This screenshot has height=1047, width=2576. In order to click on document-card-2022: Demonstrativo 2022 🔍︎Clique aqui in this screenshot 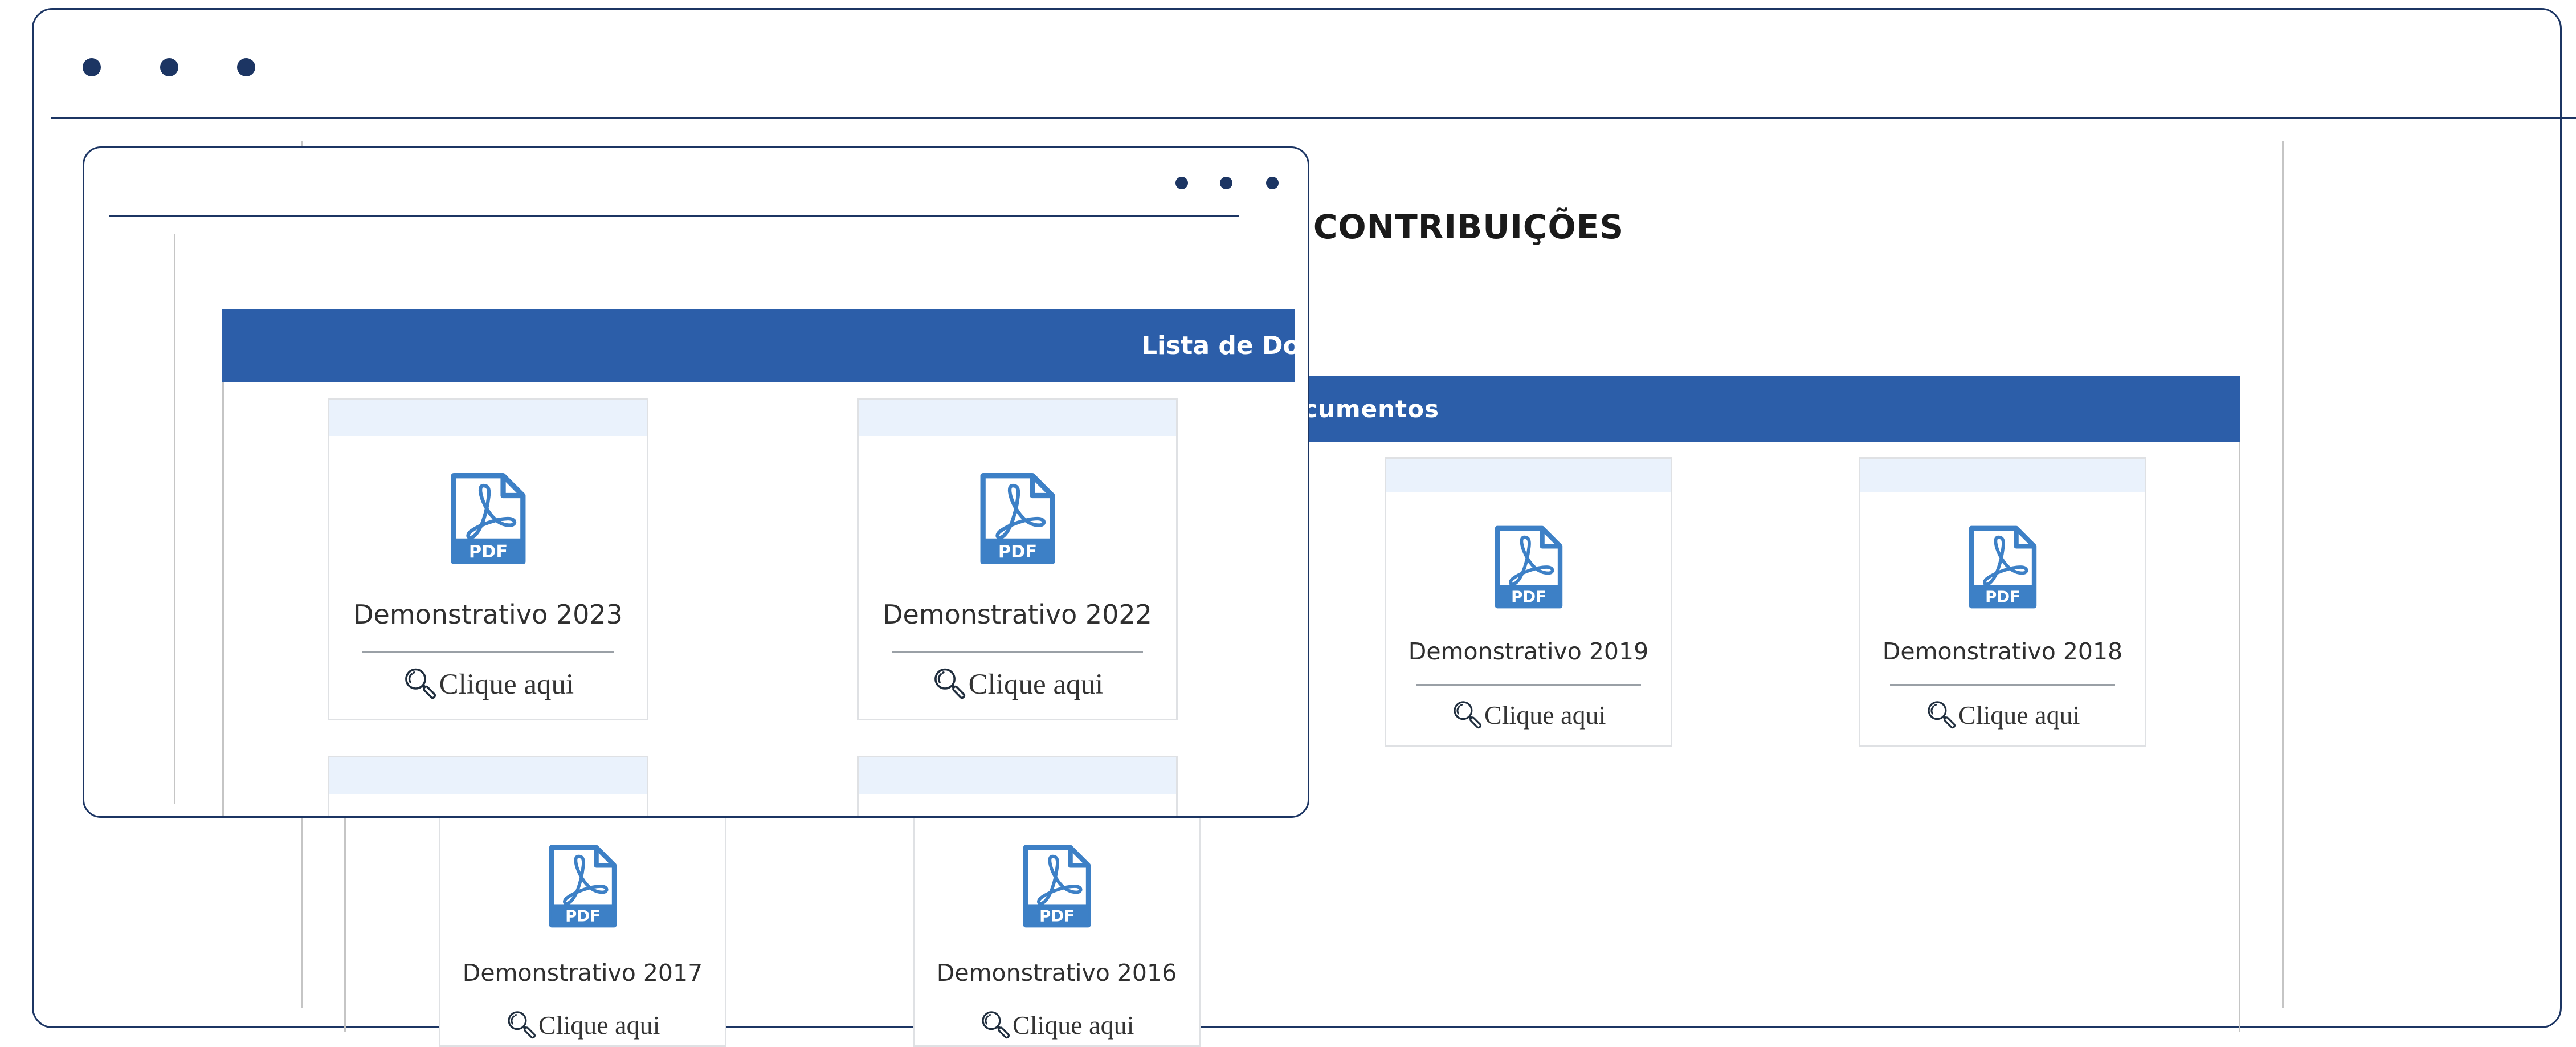, I will do `click(1018, 559)`.